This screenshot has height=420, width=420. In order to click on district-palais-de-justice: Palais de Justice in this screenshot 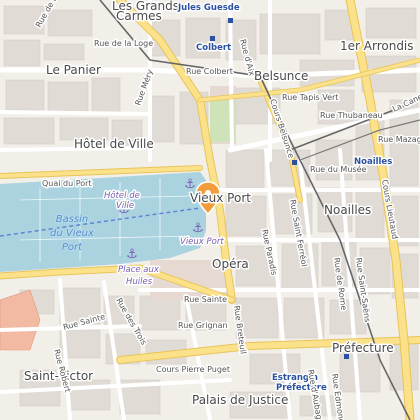, I will do `click(240, 400)`.